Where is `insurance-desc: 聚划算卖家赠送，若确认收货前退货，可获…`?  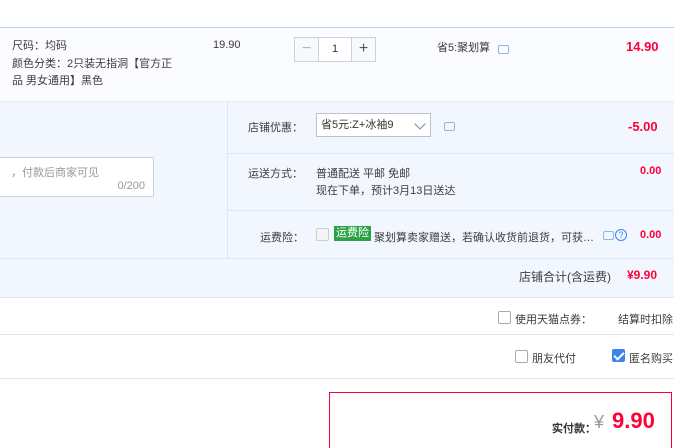 insurance-desc: 聚划算卖家赠送，若确认收货前退货，可获… is located at coordinates (484, 238).